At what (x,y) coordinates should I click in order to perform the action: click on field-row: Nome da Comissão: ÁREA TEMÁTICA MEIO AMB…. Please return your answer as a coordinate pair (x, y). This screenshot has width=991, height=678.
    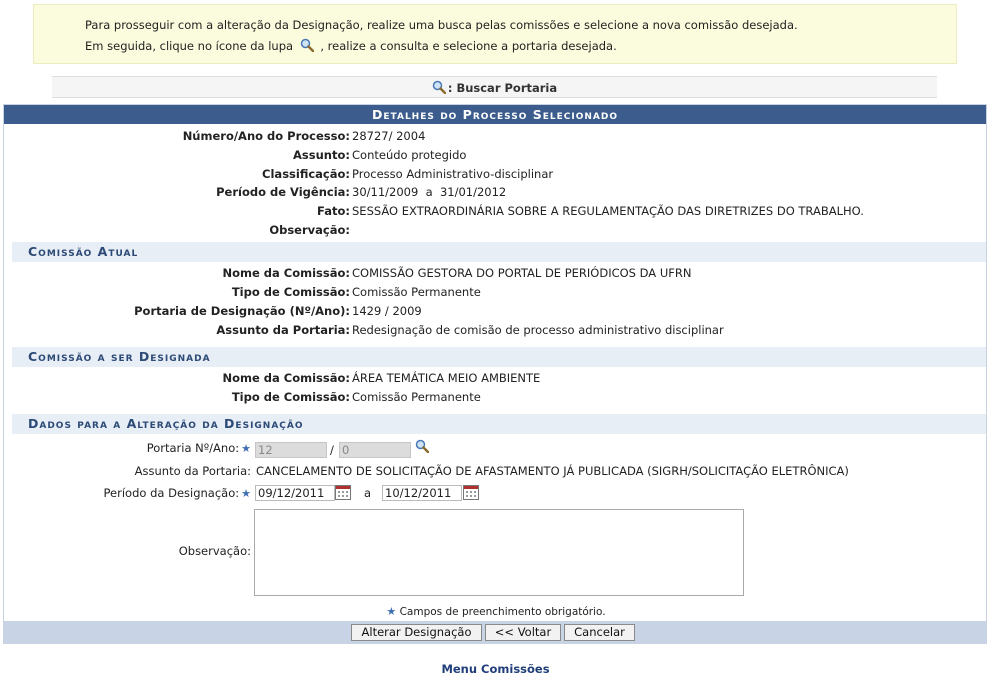
    Looking at the image, I should click on (381, 378).